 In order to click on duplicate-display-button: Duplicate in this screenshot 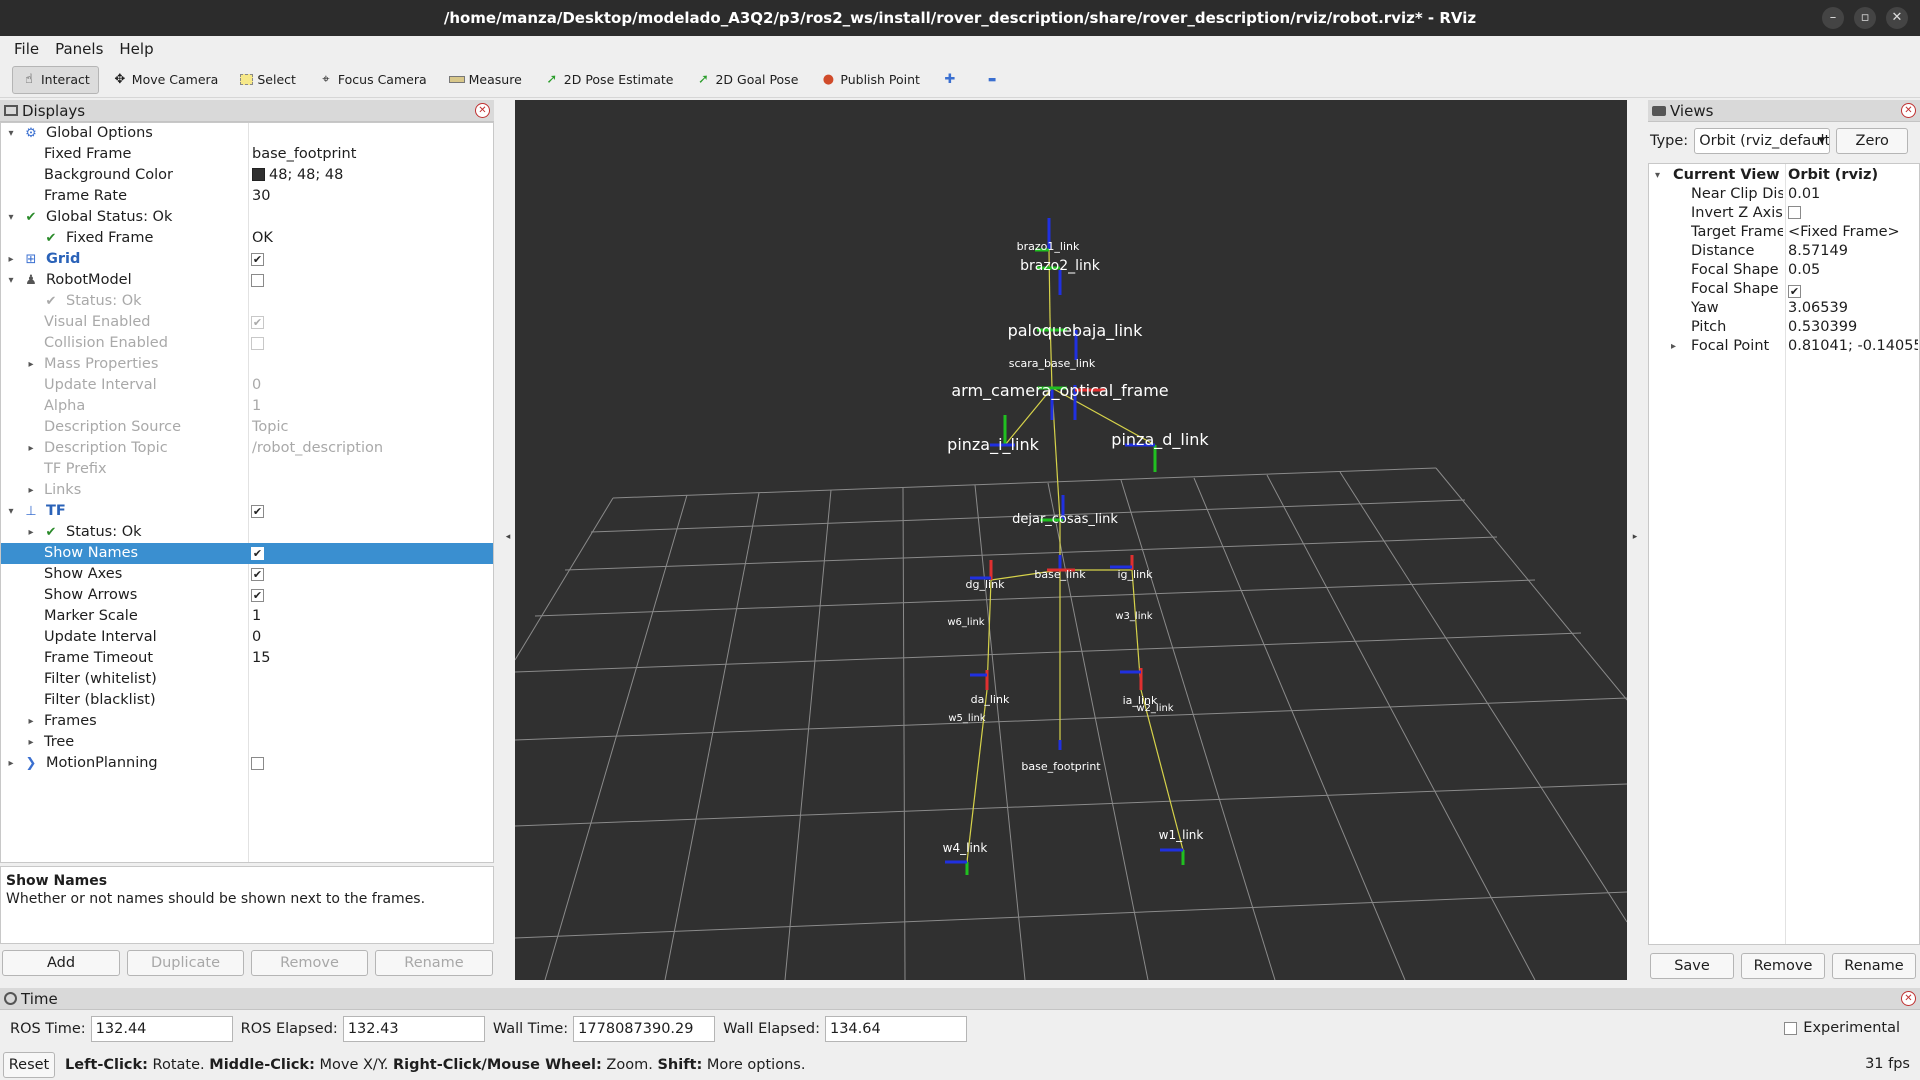, I will do `click(185, 963)`.